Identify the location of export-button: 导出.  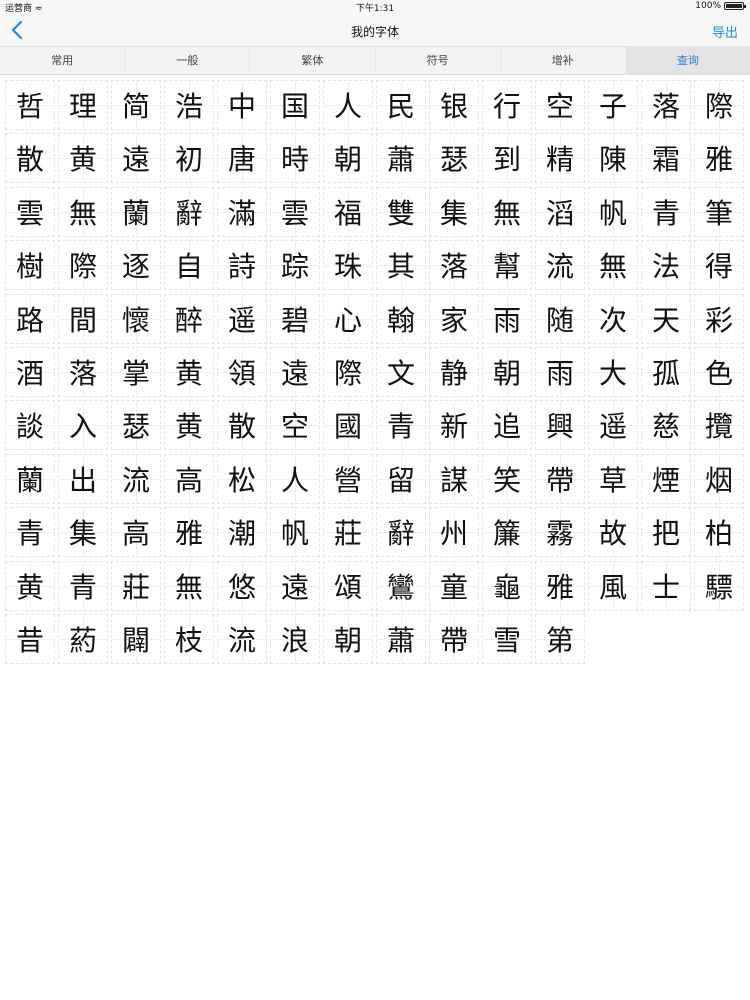
(725, 31).